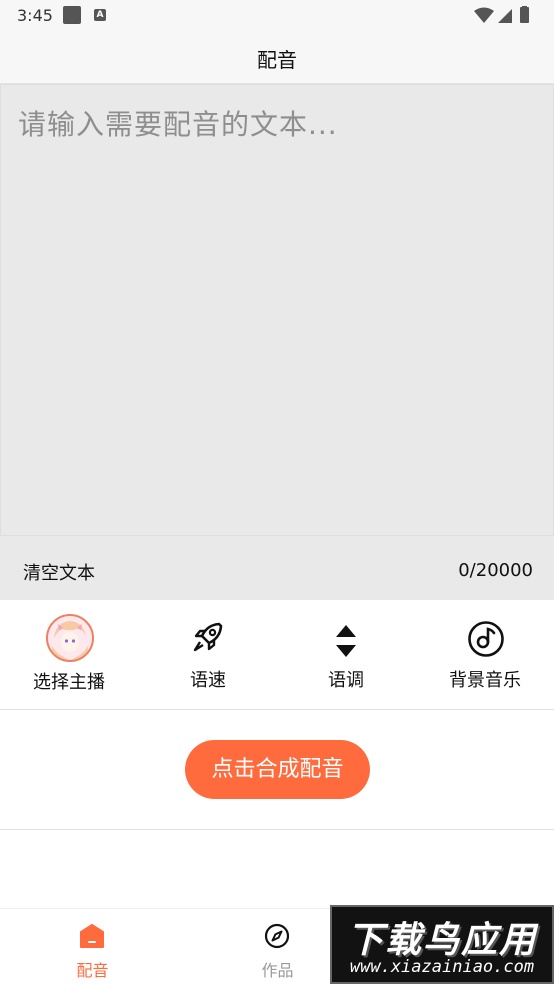 This screenshot has height=985, width=554. I want to click on editor-footer: 清空文本 0/20000, so click(277, 568).